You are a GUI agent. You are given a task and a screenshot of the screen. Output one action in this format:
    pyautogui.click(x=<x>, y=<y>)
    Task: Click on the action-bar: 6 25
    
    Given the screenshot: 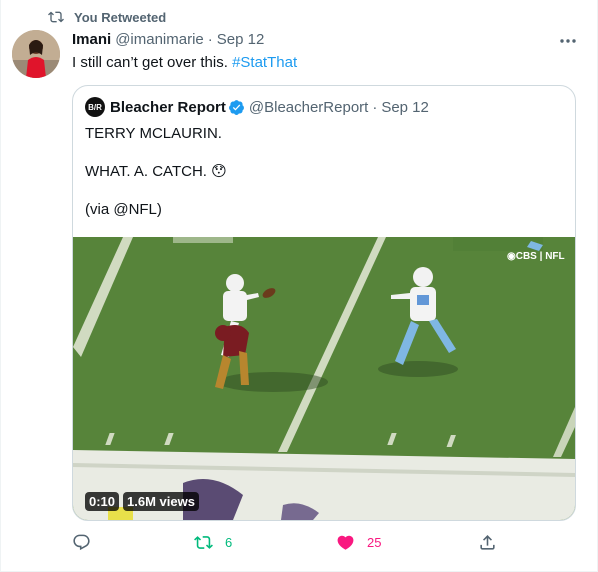 What is the action you would take?
    pyautogui.click(x=287, y=545)
    